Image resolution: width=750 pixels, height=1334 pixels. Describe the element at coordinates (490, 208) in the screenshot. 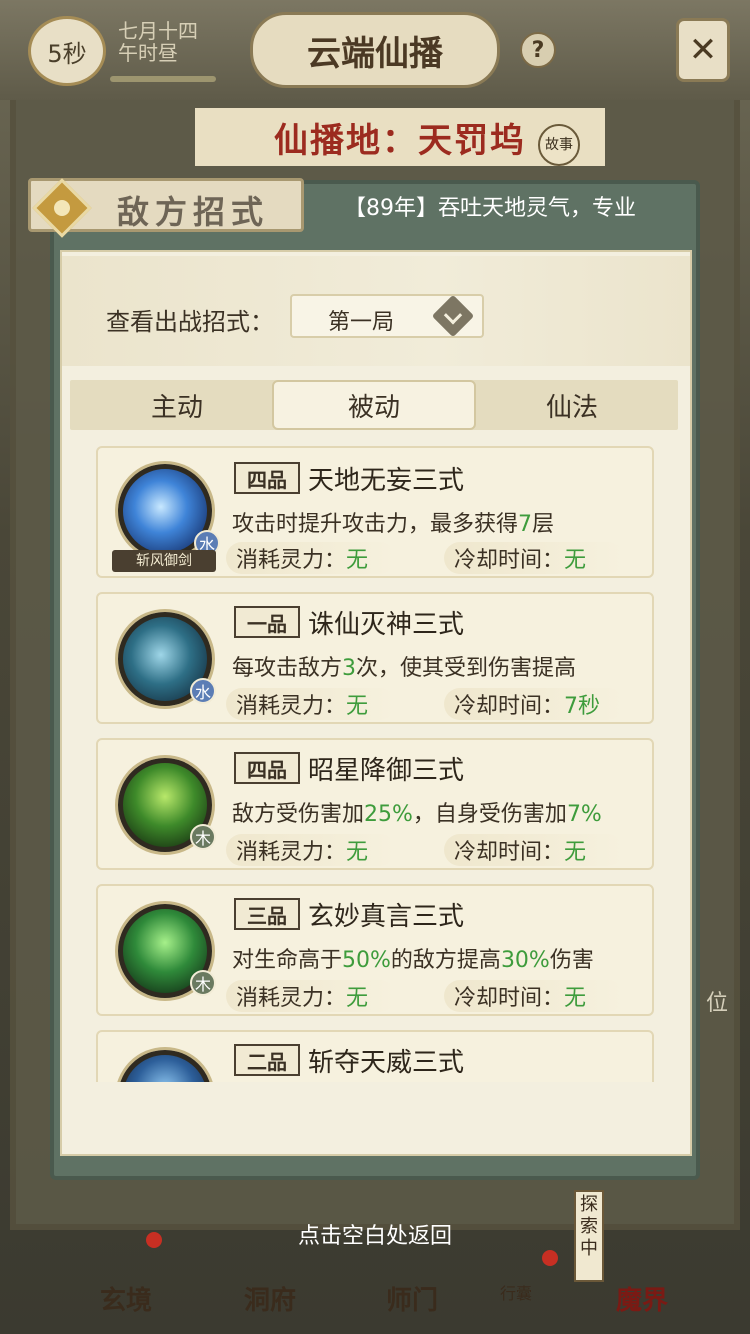

I see `marquee-text: 【89年】吞吐天地灵气，专业` at that location.